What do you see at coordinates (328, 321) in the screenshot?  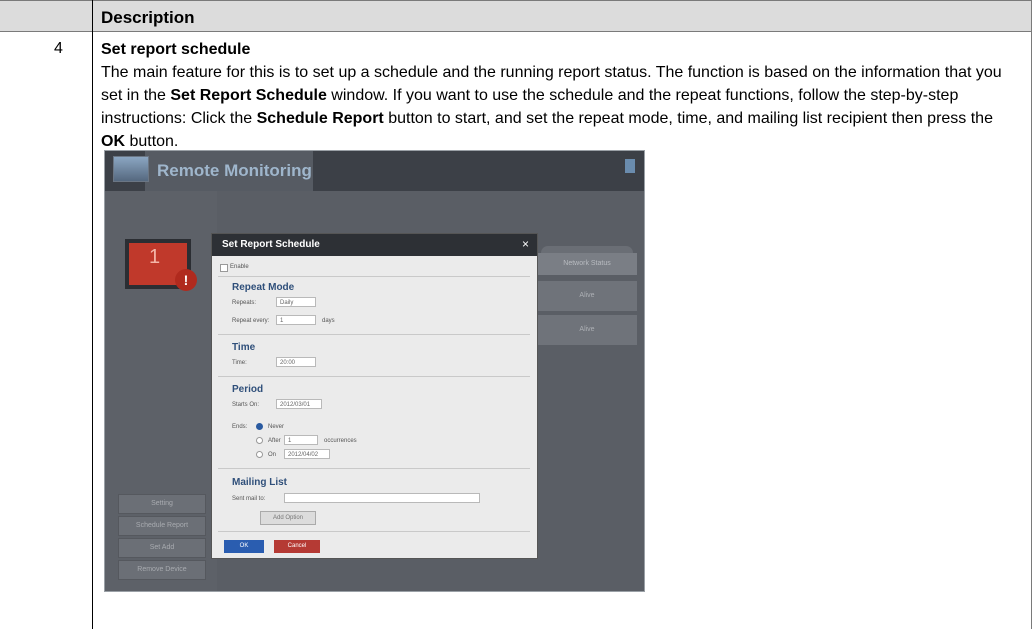 I see `repeat-every-unit: days` at bounding box center [328, 321].